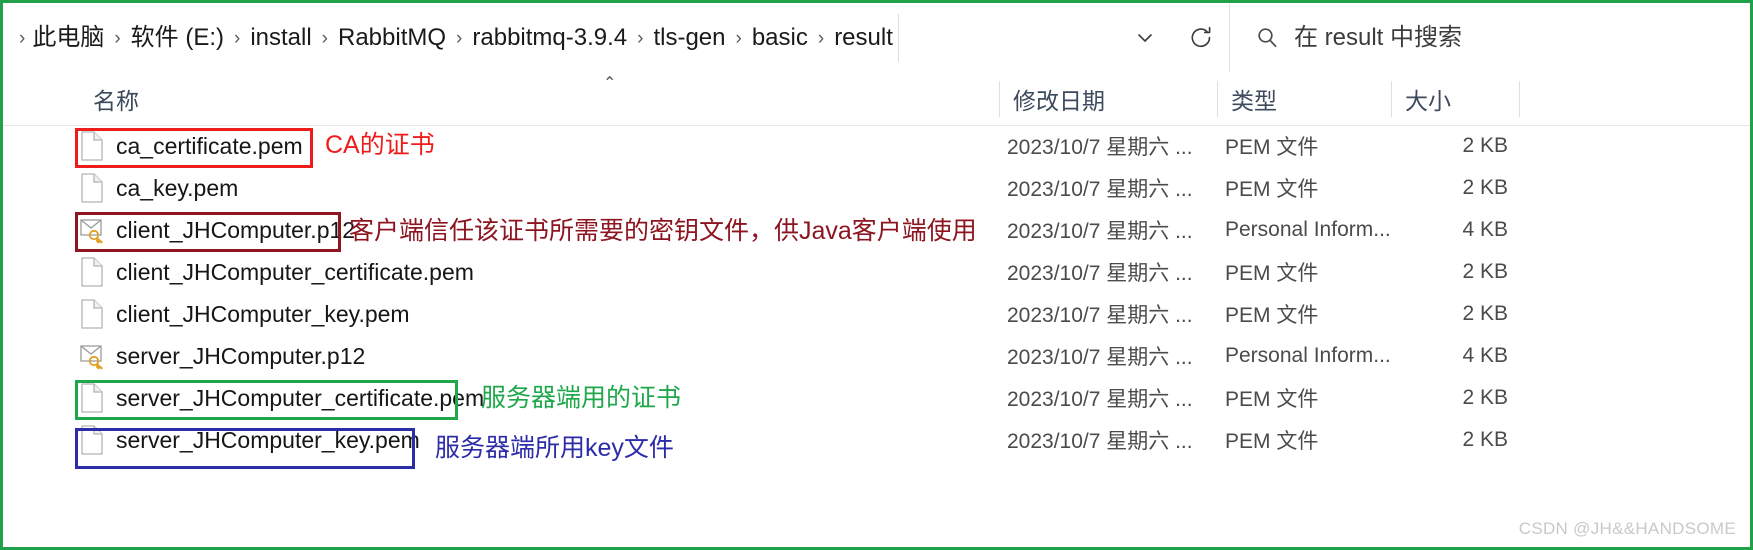 The height and width of the screenshot is (550, 1753). I want to click on file-name-cell: server_JHComputer_key.pem, so click(249, 440).